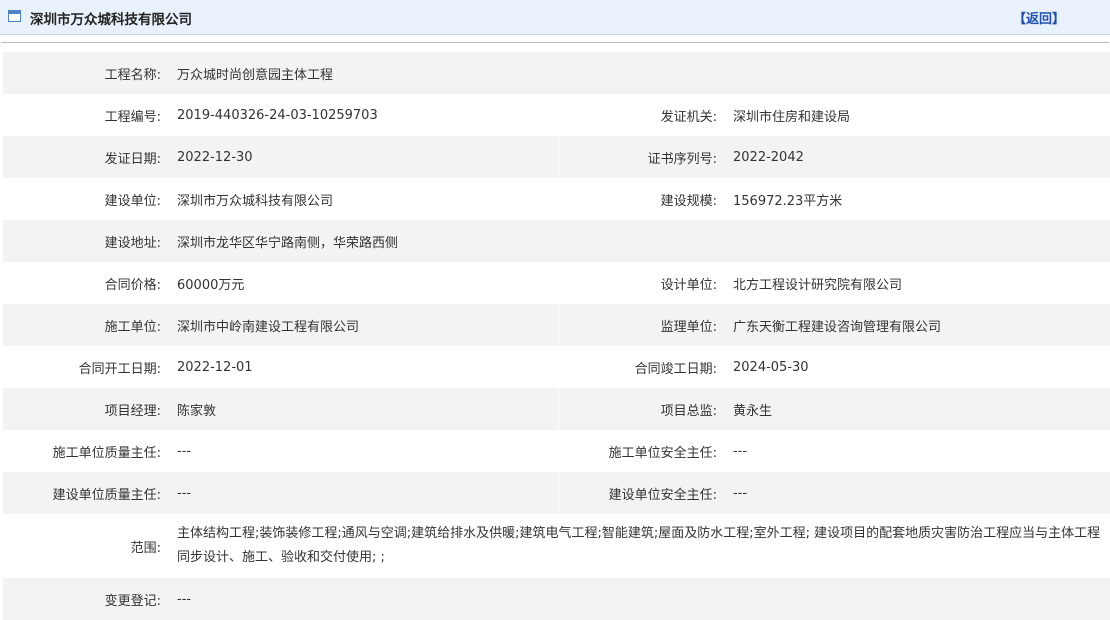  Describe the element at coordinates (556, 451) in the screenshot. I see `row-construction-officers: 施工单位质量主任: --- 施工单位安全主任: ---` at that location.